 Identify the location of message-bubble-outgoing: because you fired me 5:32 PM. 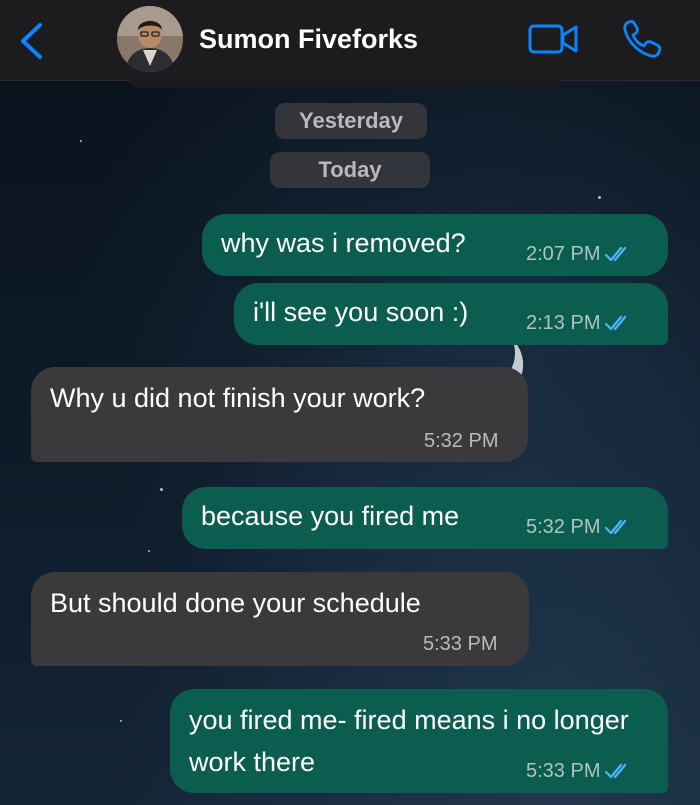
(425, 518).